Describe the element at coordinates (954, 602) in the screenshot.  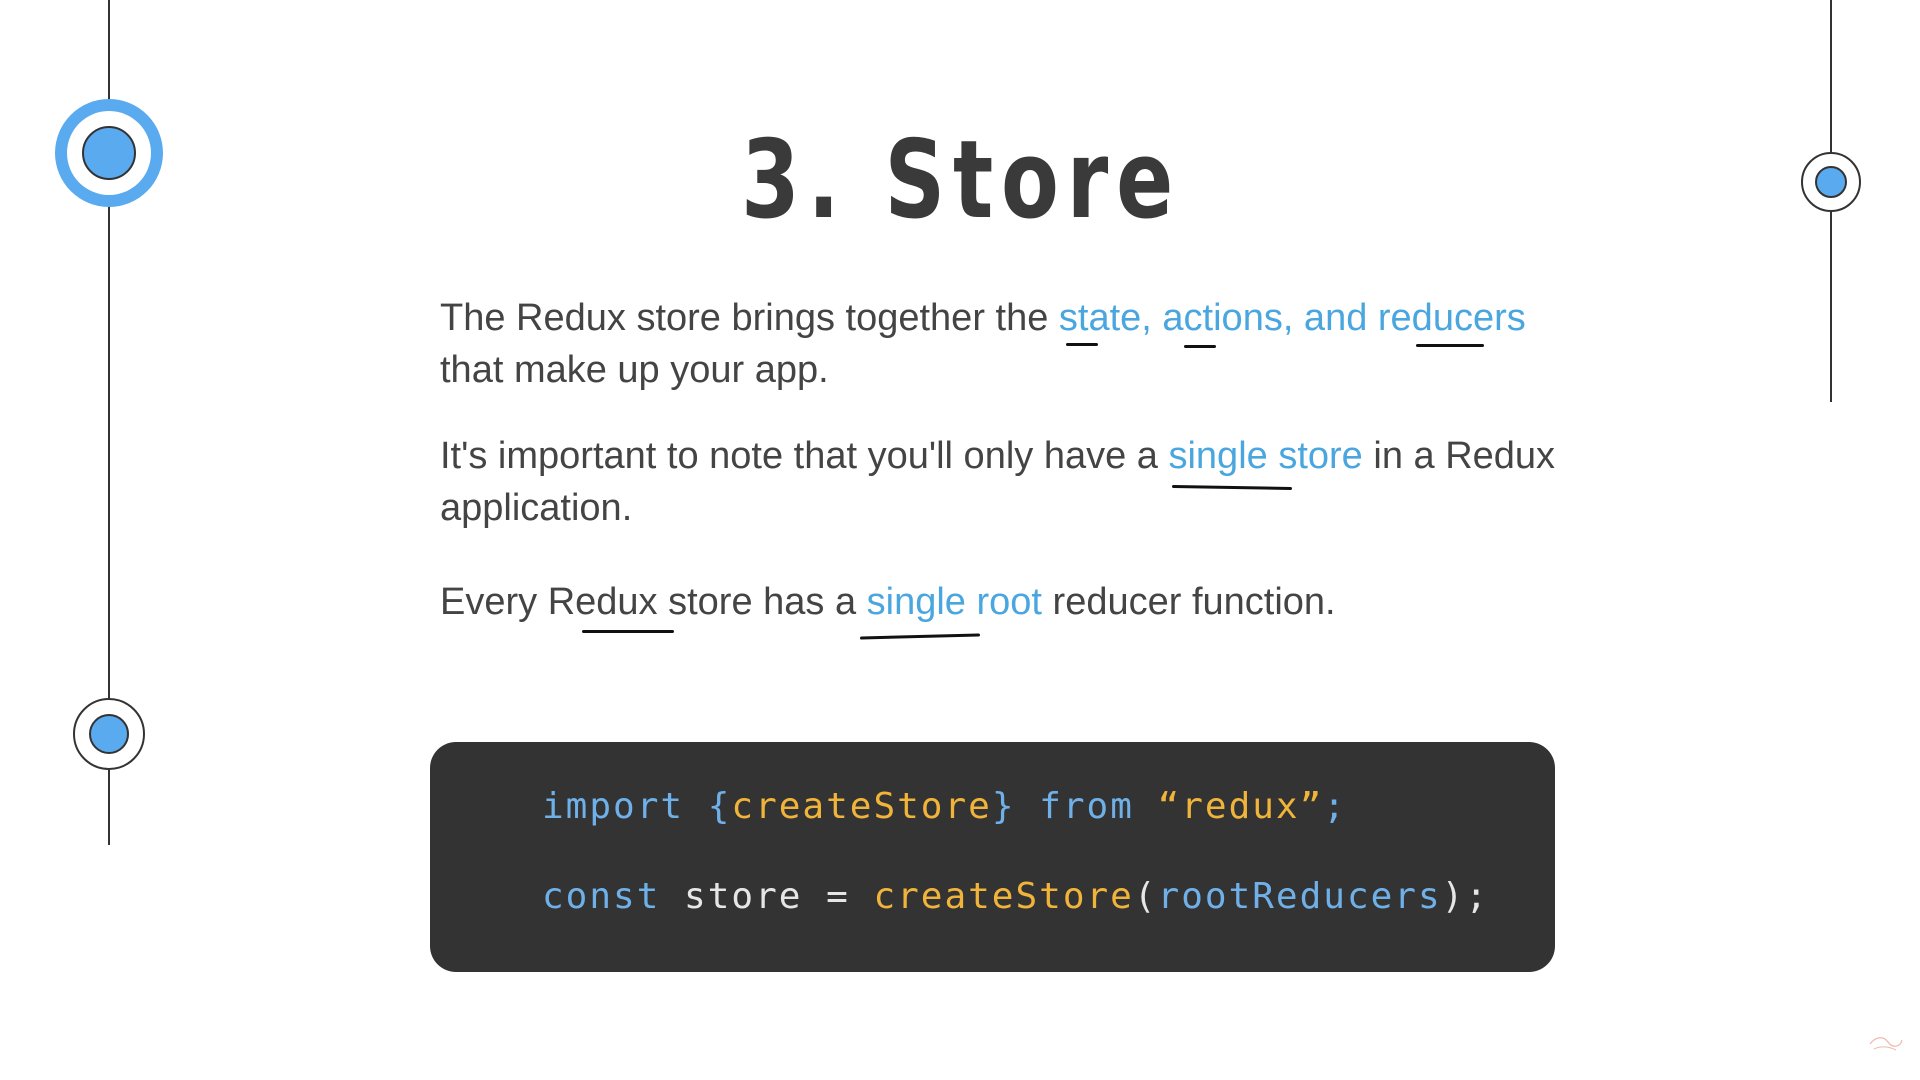
I see `highlight-text: single root` at that location.